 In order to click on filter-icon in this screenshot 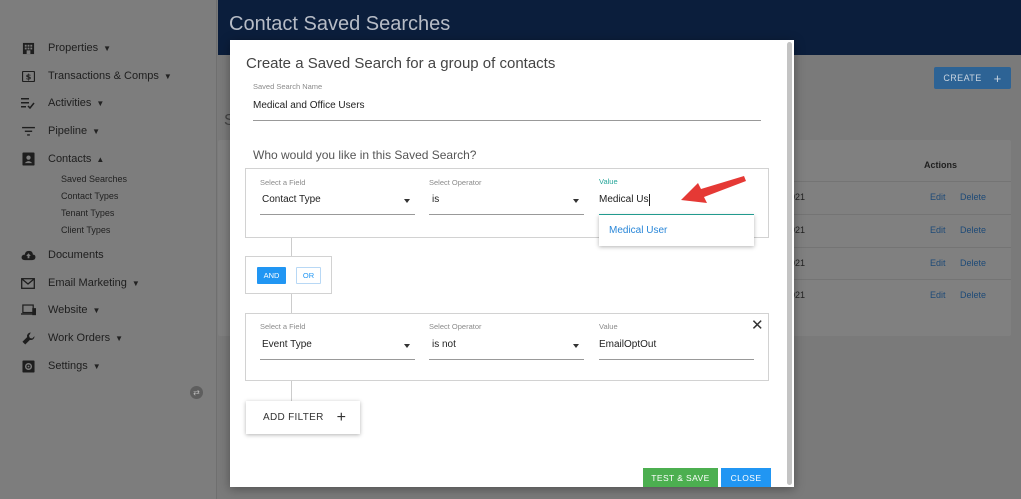, I will do `click(28, 131)`.